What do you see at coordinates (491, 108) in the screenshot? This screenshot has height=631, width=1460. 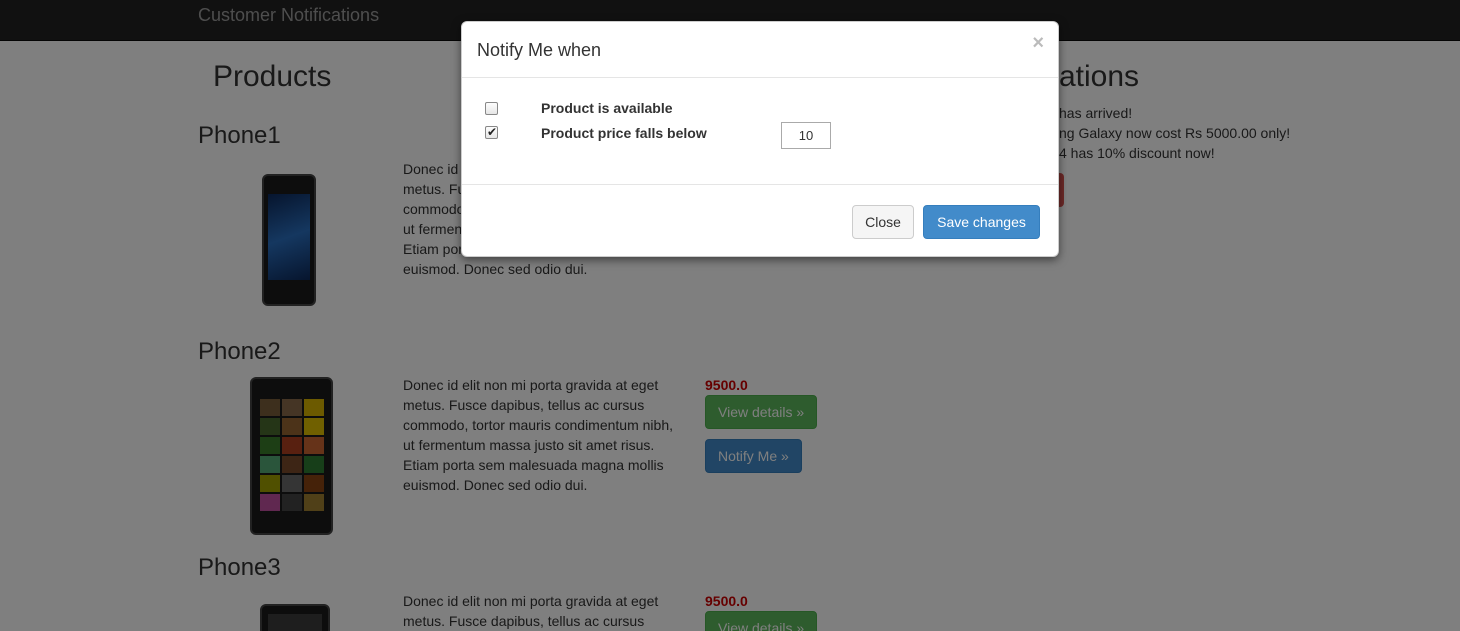 I see `product-available-checkbox` at bounding box center [491, 108].